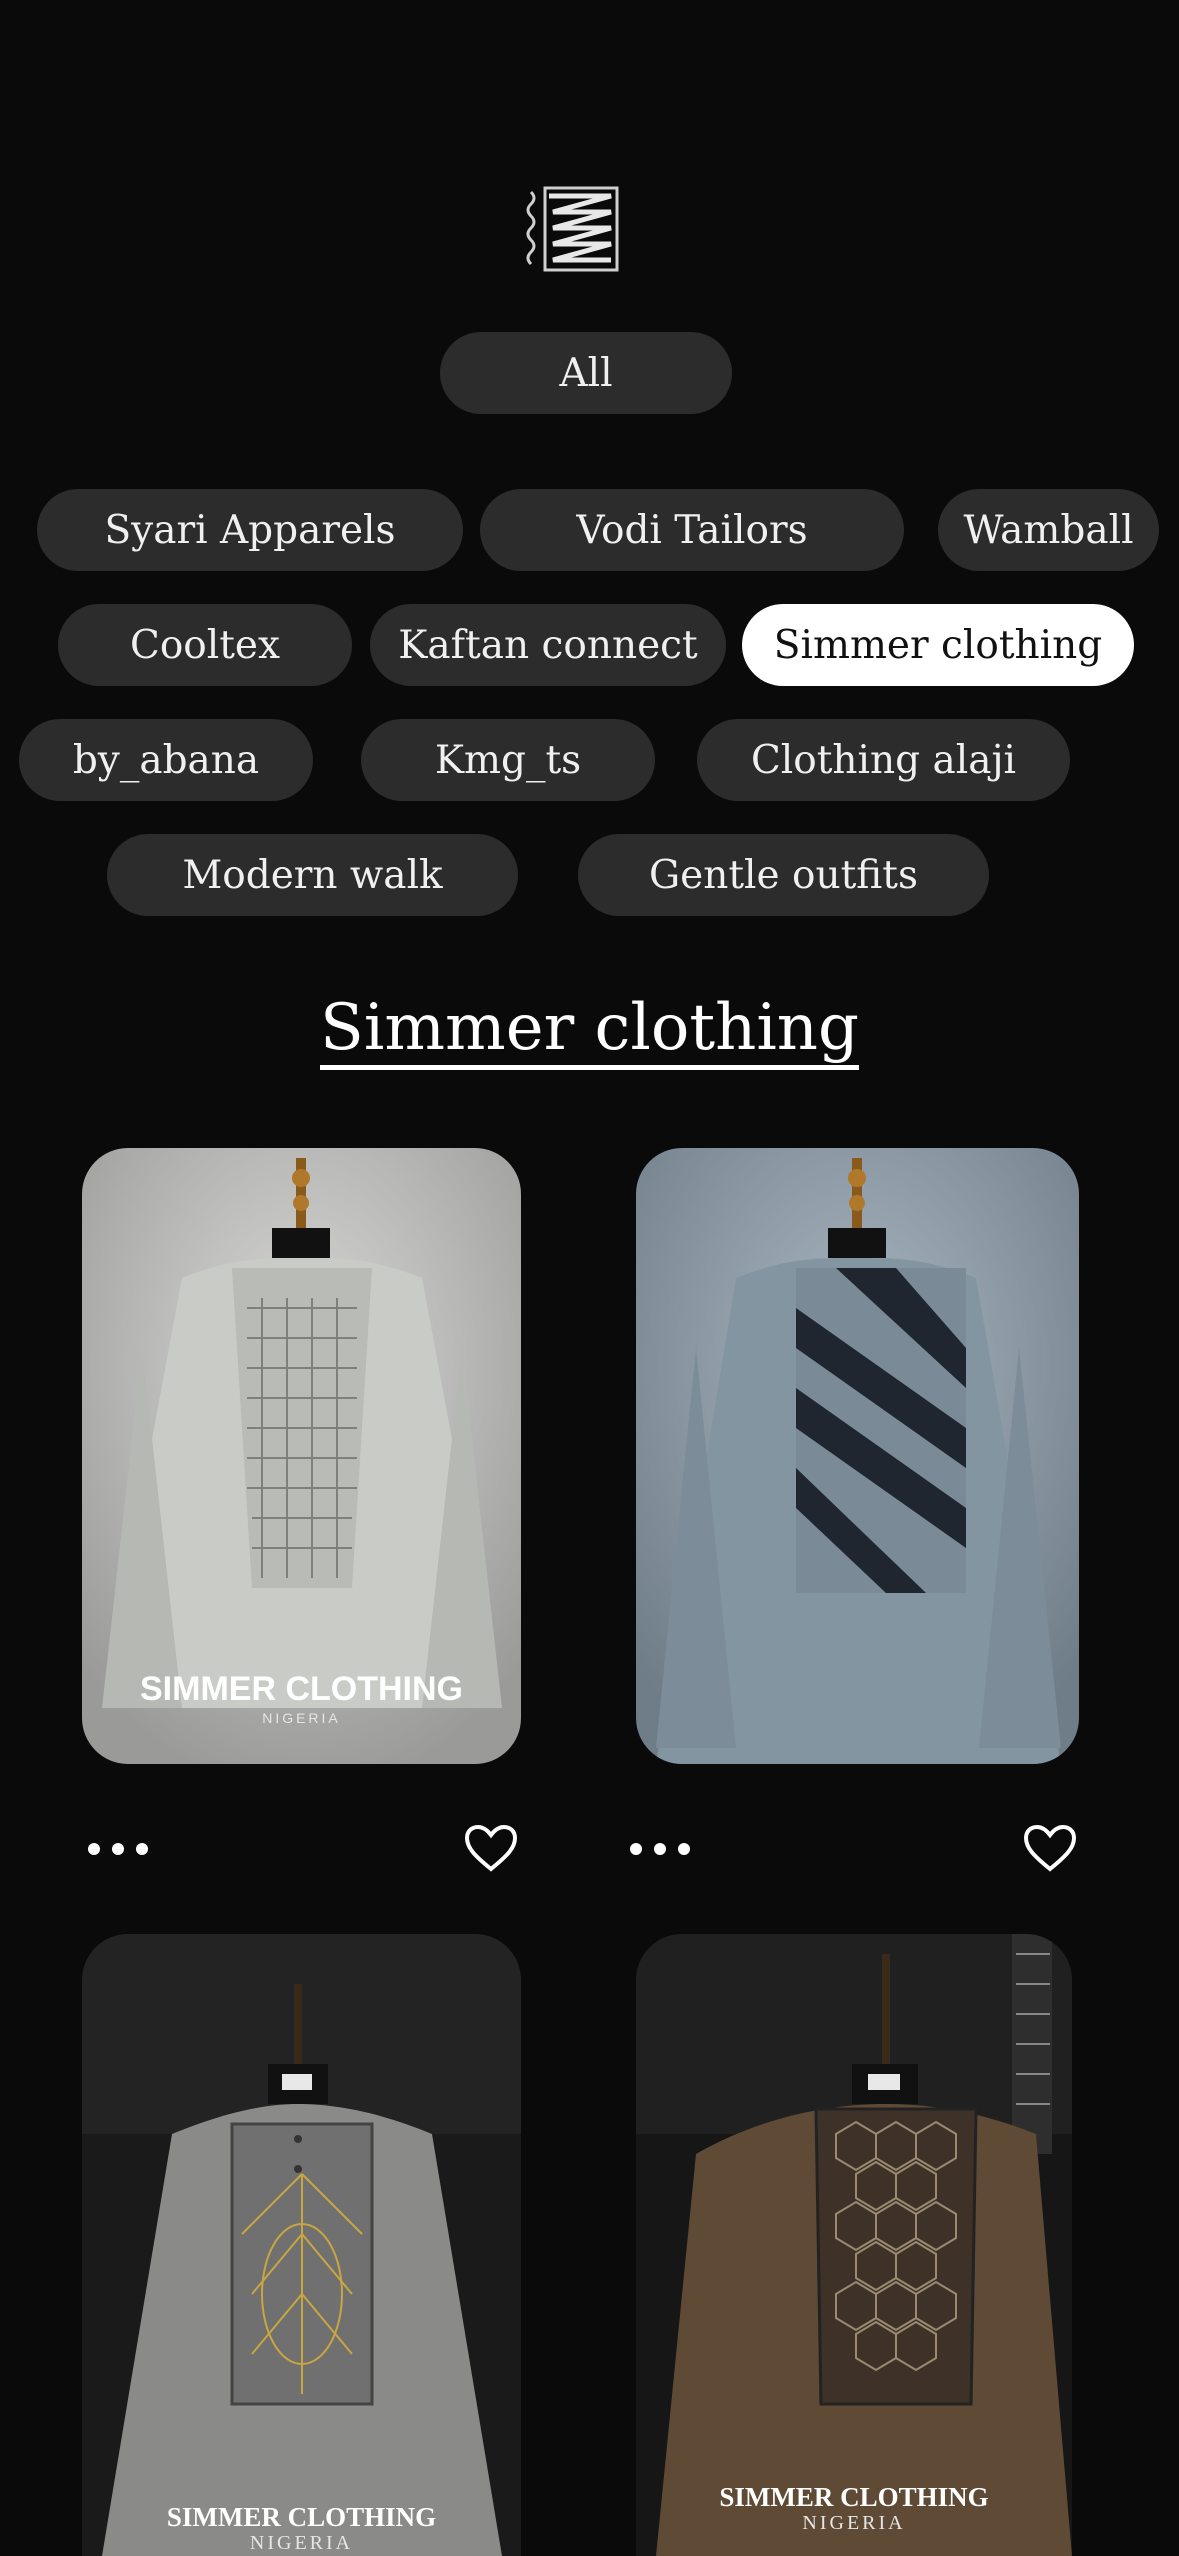 This screenshot has height=2556, width=1179. Describe the element at coordinates (589, 1029) in the screenshot. I see `section-title: Simmer clothing` at that location.